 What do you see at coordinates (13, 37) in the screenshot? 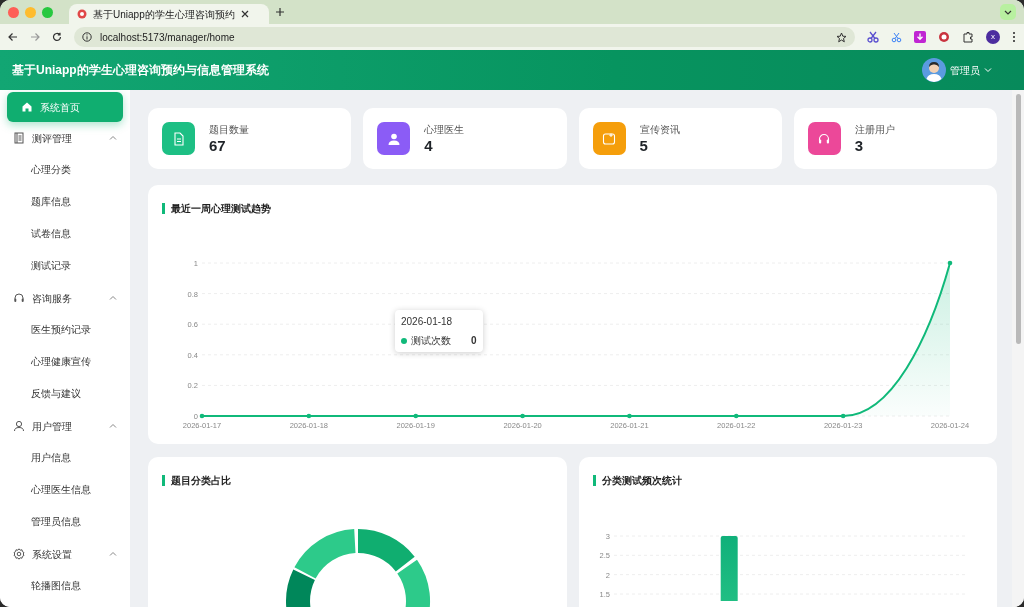
I see `back-icon` at bounding box center [13, 37].